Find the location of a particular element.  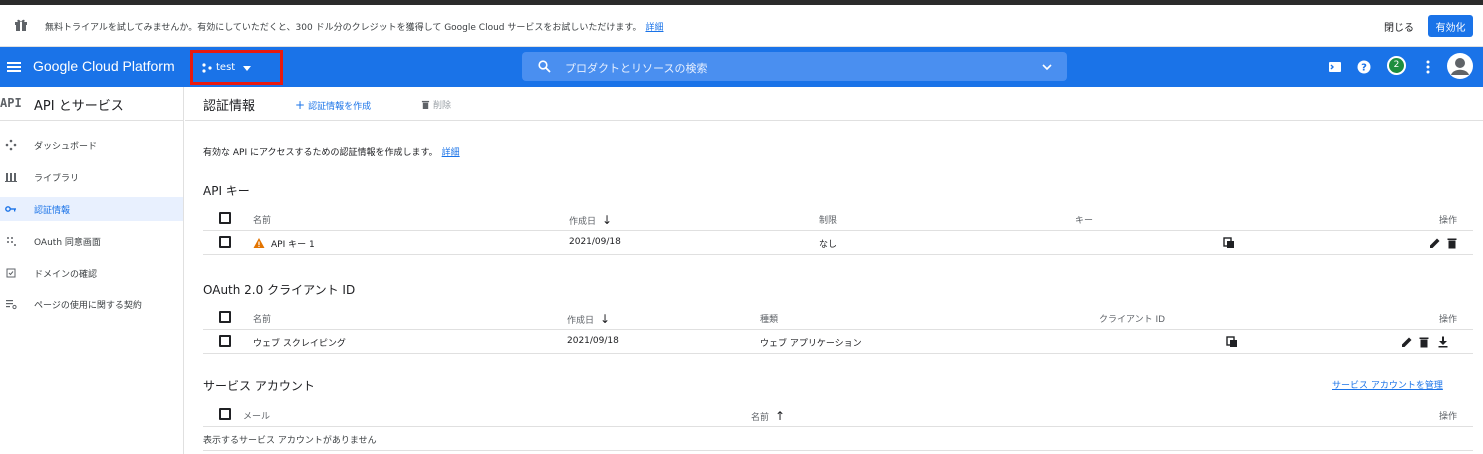

api-keys-table: 名前 作成日 ↓ 制限 キー 操作 API キー 1 2021/09/18 なし is located at coordinates (838, 231).